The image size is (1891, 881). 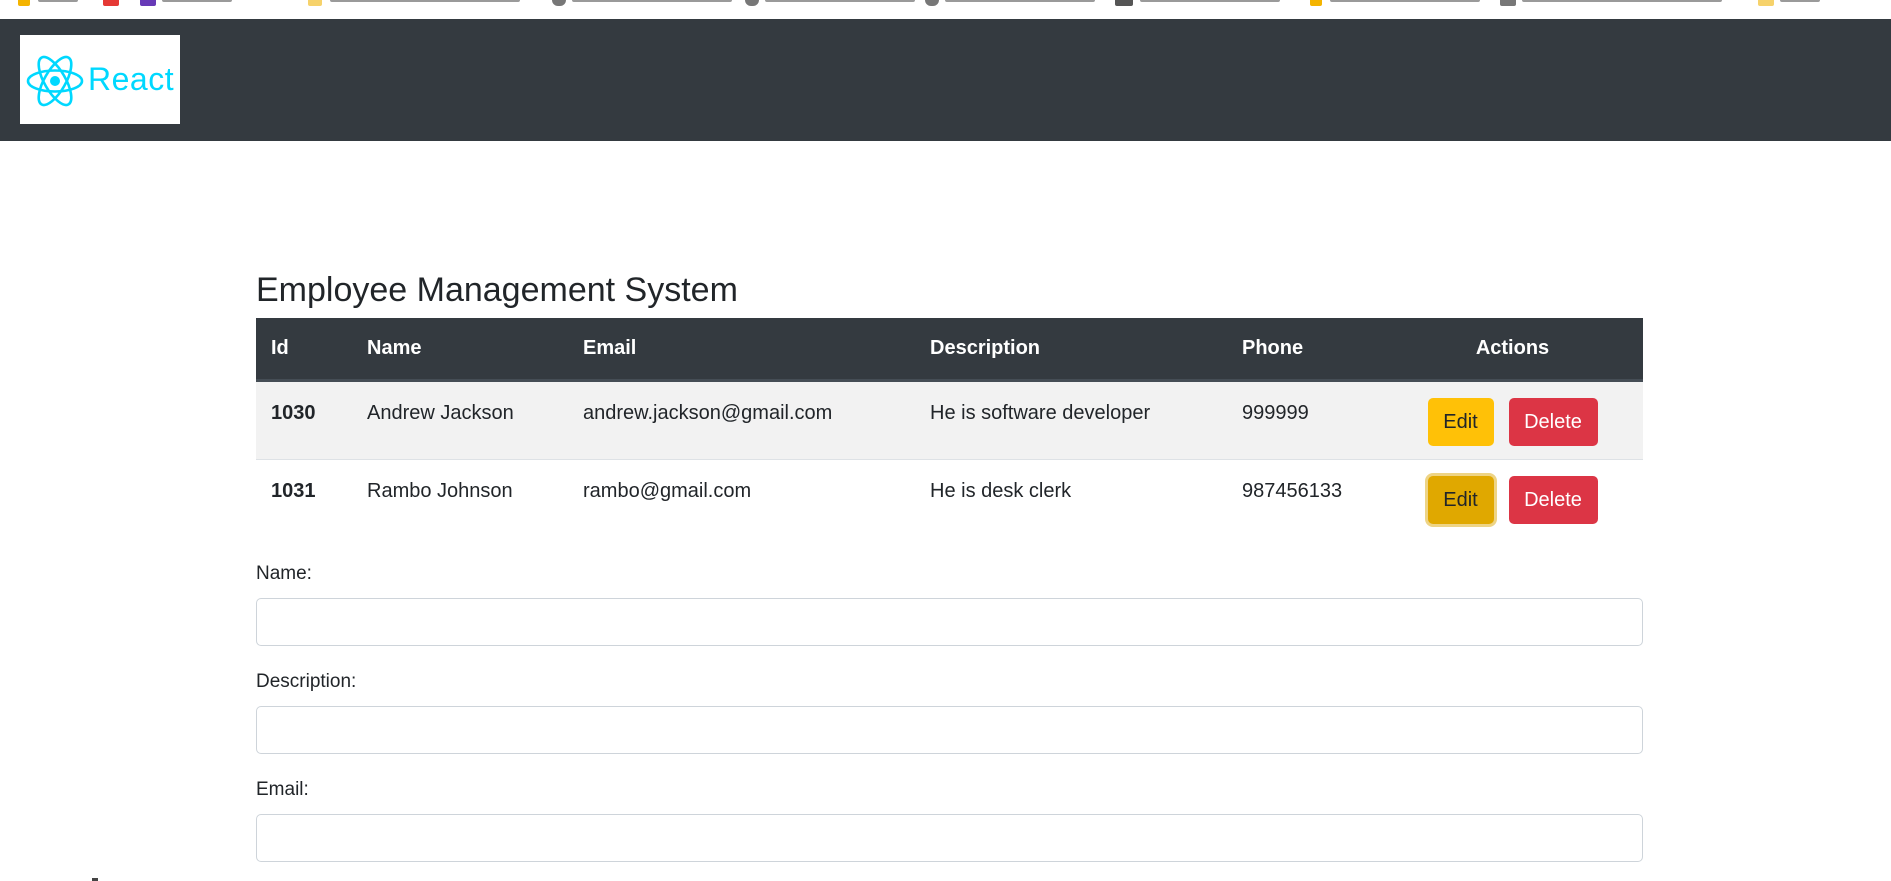 What do you see at coordinates (949, 838) in the screenshot?
I see `email-input` at bounding box center [949, 838].